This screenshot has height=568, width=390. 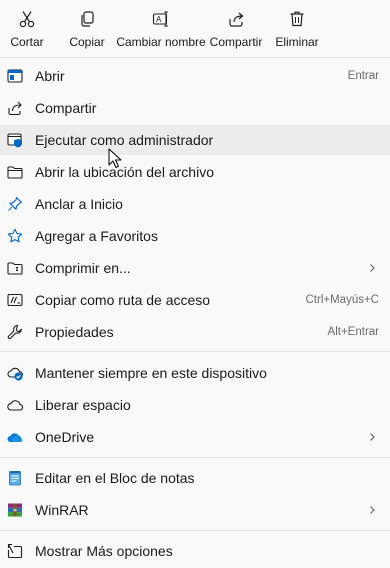 I want to click on rename-button: A Cambiar nombre, so click(x=161, y=28).